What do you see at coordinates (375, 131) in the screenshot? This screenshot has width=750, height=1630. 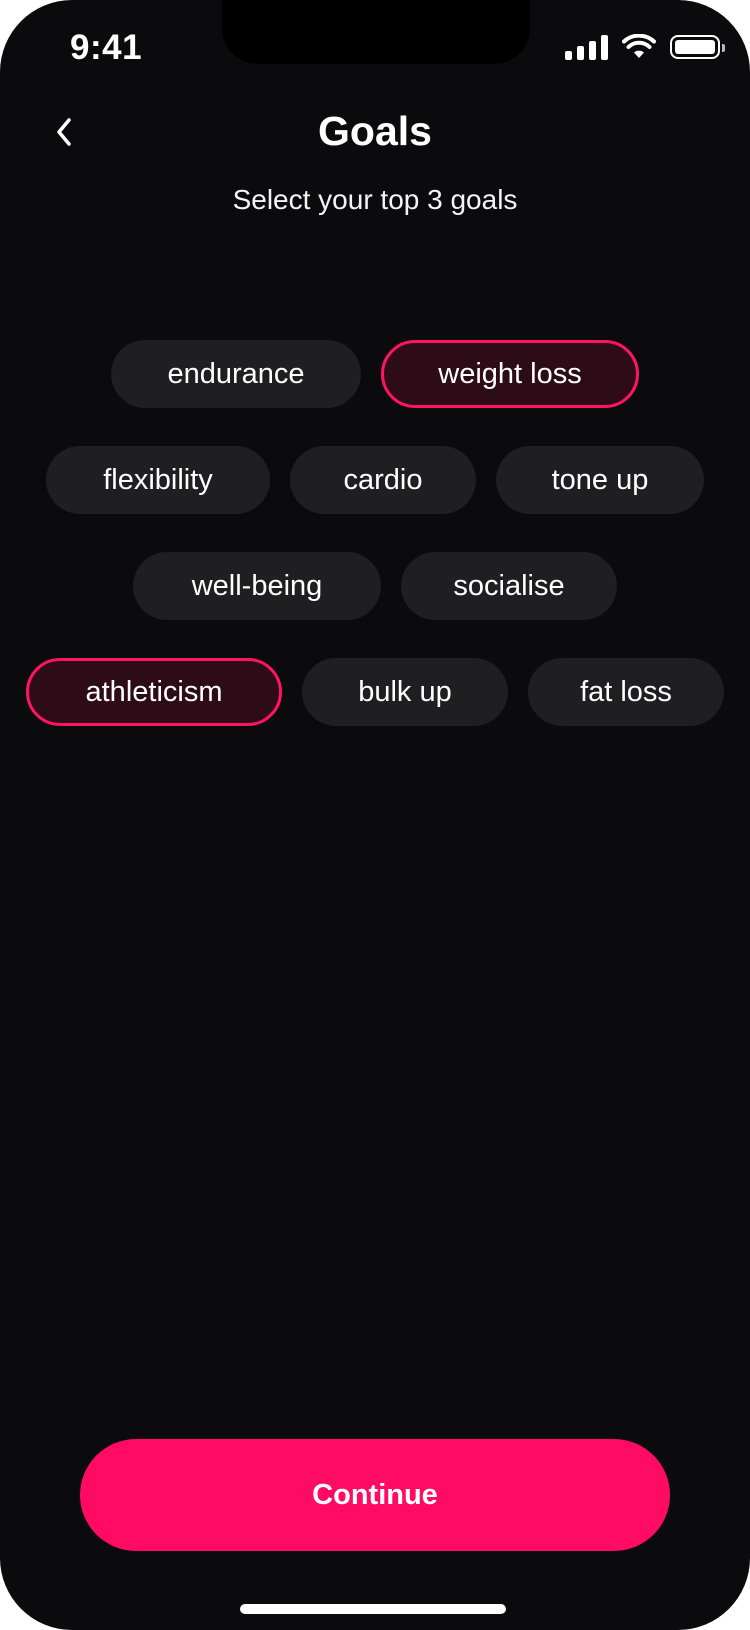 I see `page-title: Goals` at bounding box center [375, 131].